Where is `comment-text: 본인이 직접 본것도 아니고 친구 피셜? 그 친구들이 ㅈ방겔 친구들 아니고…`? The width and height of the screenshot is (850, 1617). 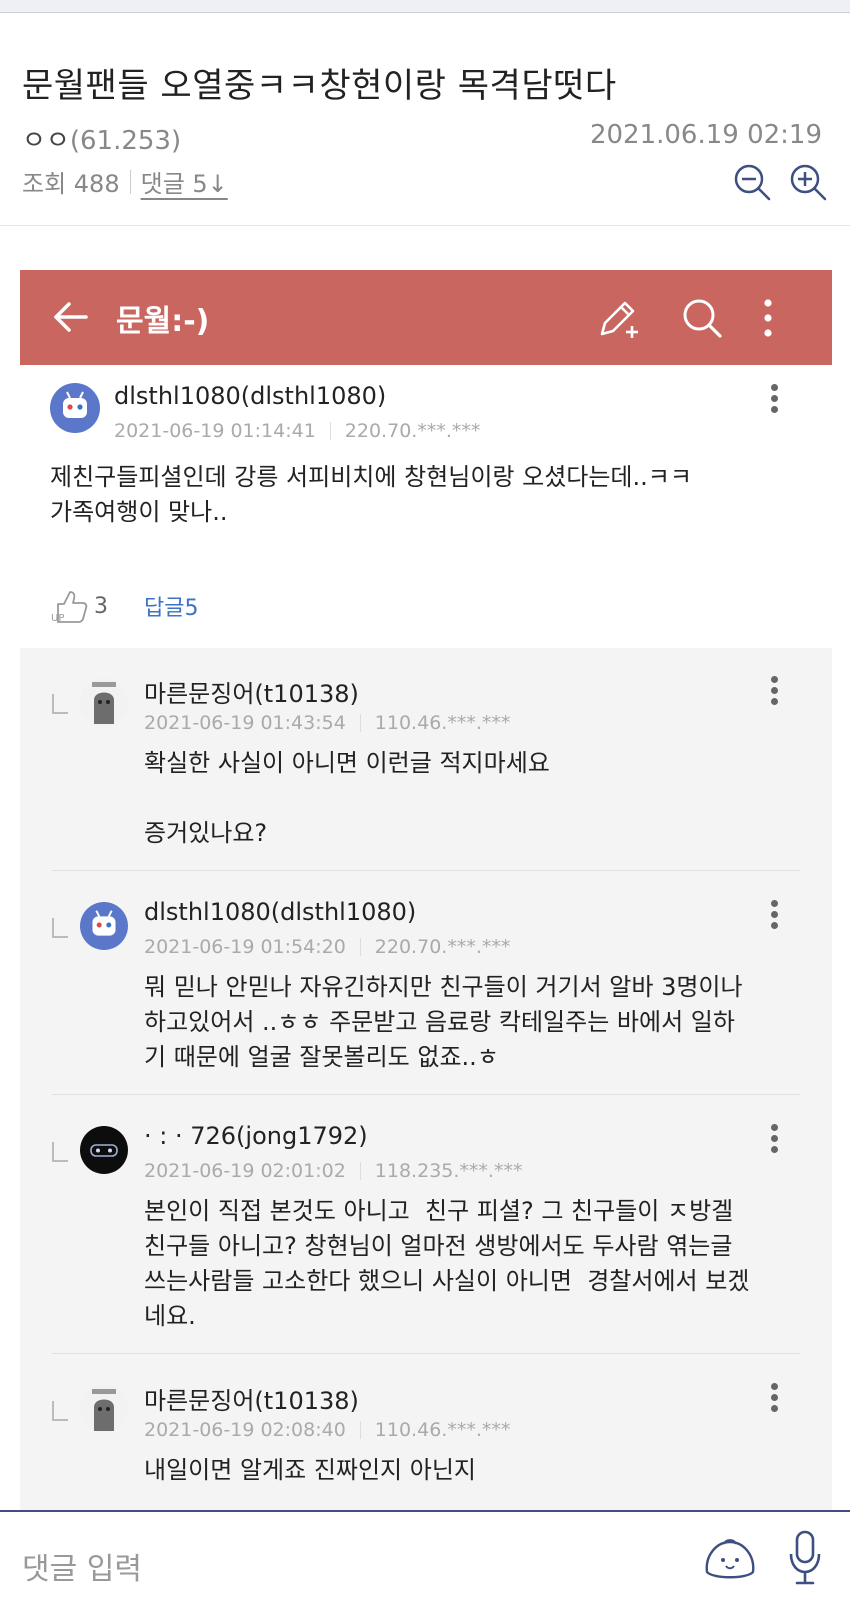
comment-text: 본인이 직접 본것도 아니고 친구 피셜? 그 친구들이 ㅈ방겔 친구들 아니고… is located at coordinates (447, 1263).